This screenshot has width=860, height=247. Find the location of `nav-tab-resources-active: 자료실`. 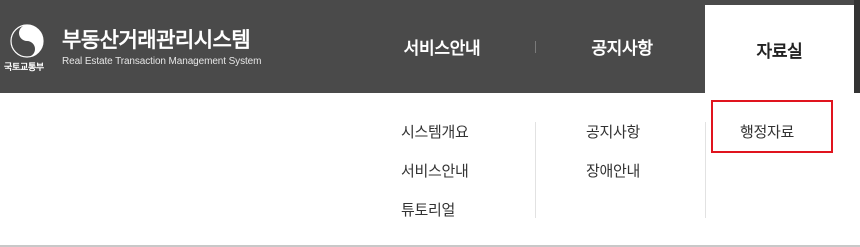

nav-tab-resources-active: 자료실 is located at coordinates (779, 49).